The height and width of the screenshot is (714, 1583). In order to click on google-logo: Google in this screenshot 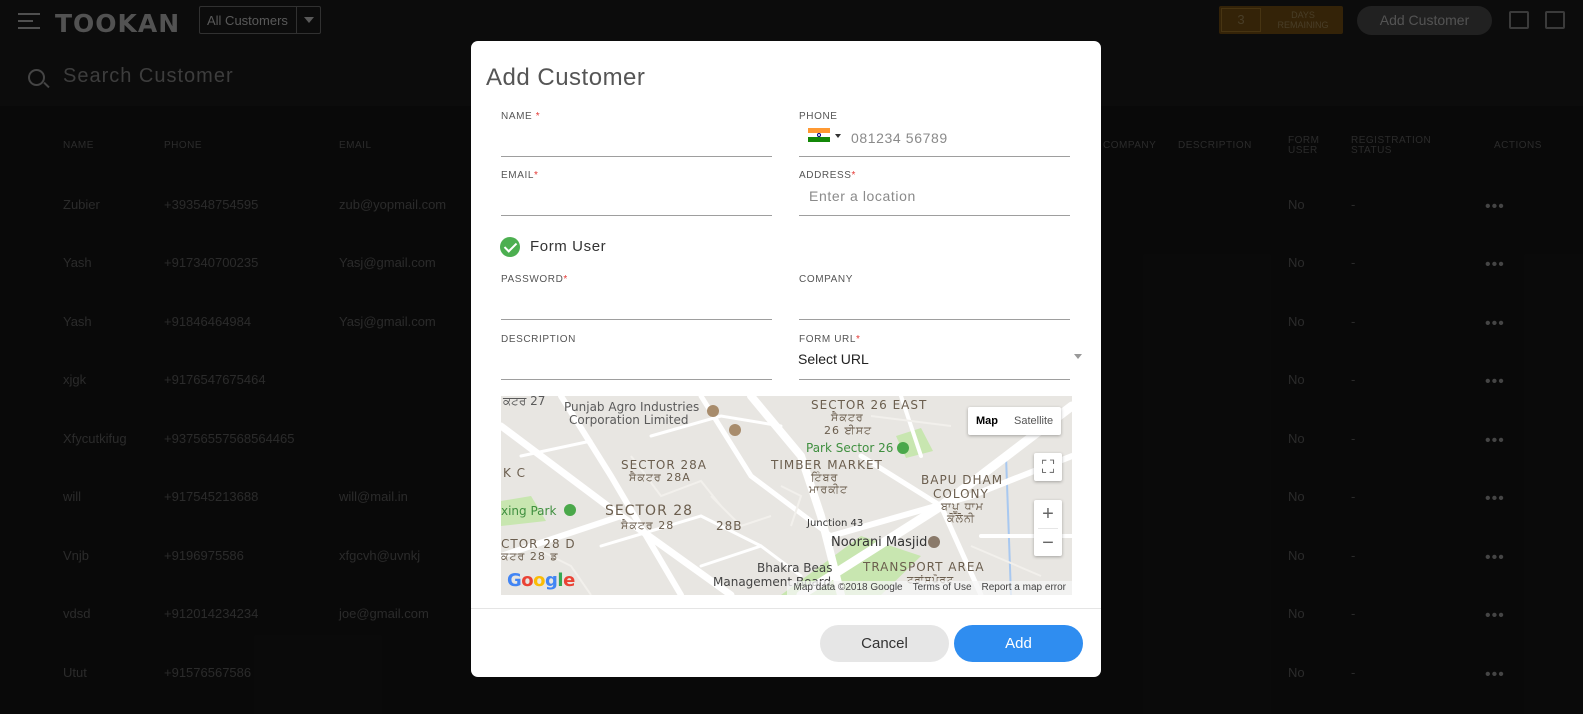, I will do `click(541, 580)`.